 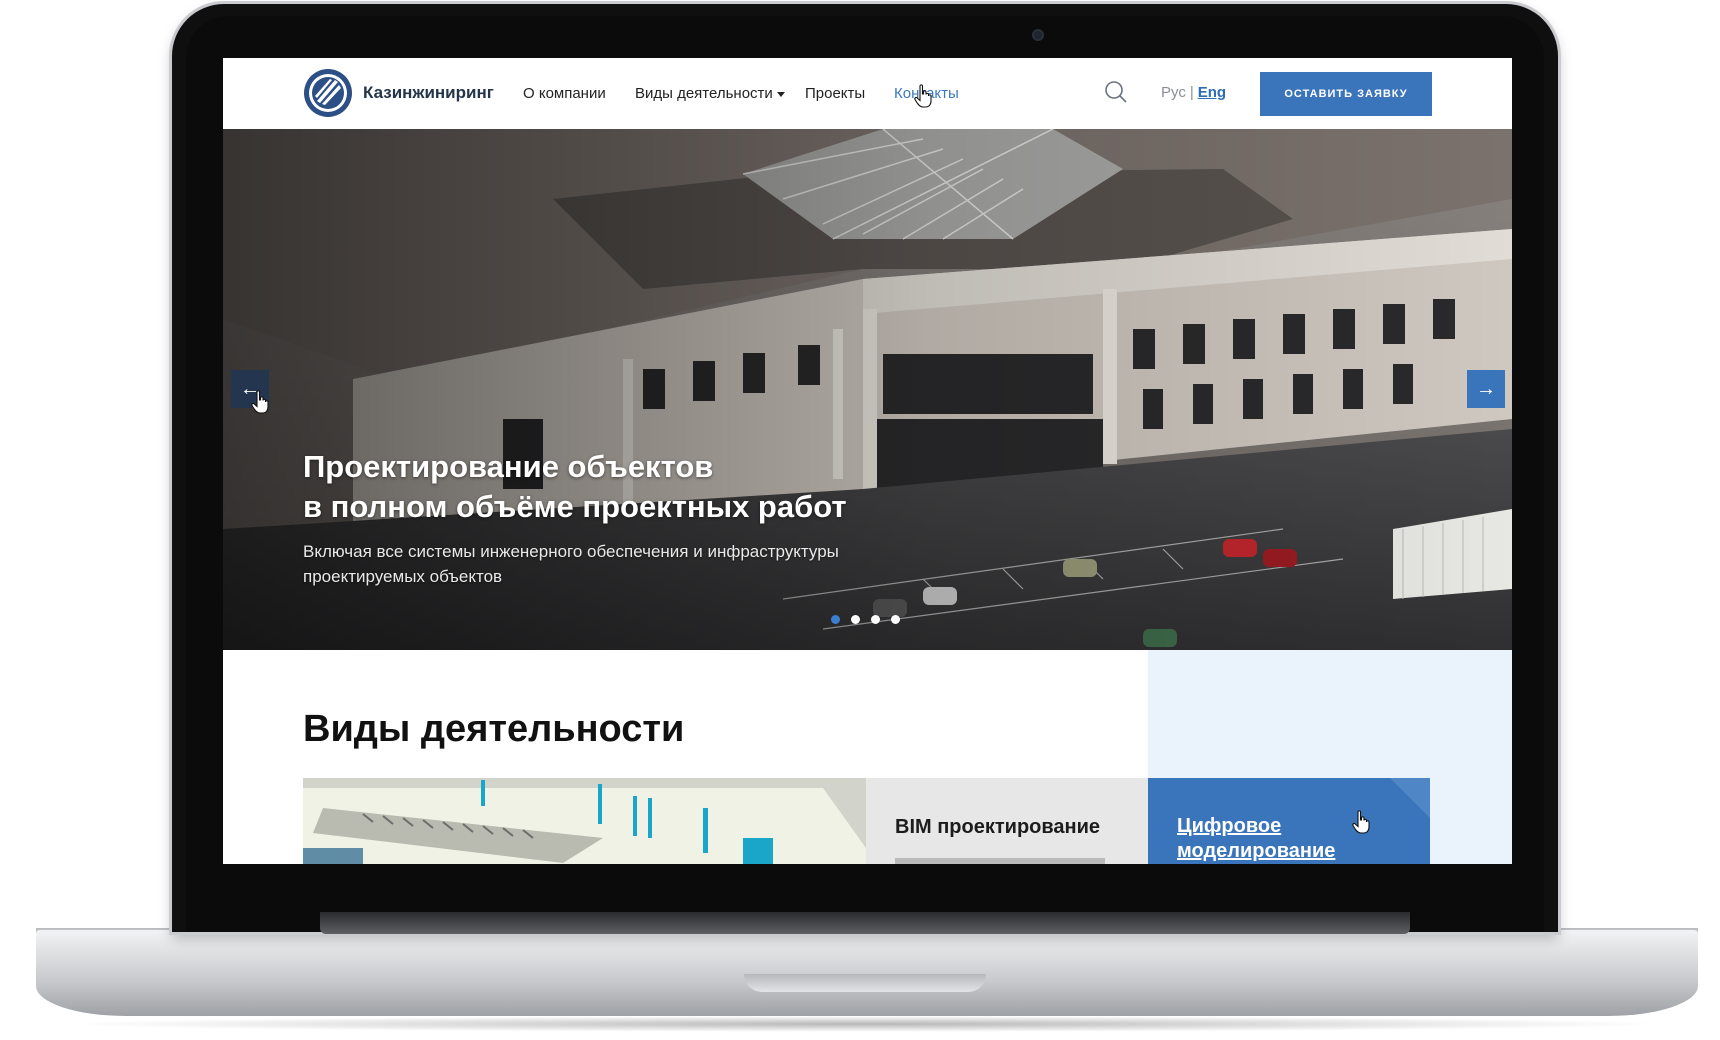 I want to click on card-digital-title: Цифровое моделирование, so click(x=1292, y=839).